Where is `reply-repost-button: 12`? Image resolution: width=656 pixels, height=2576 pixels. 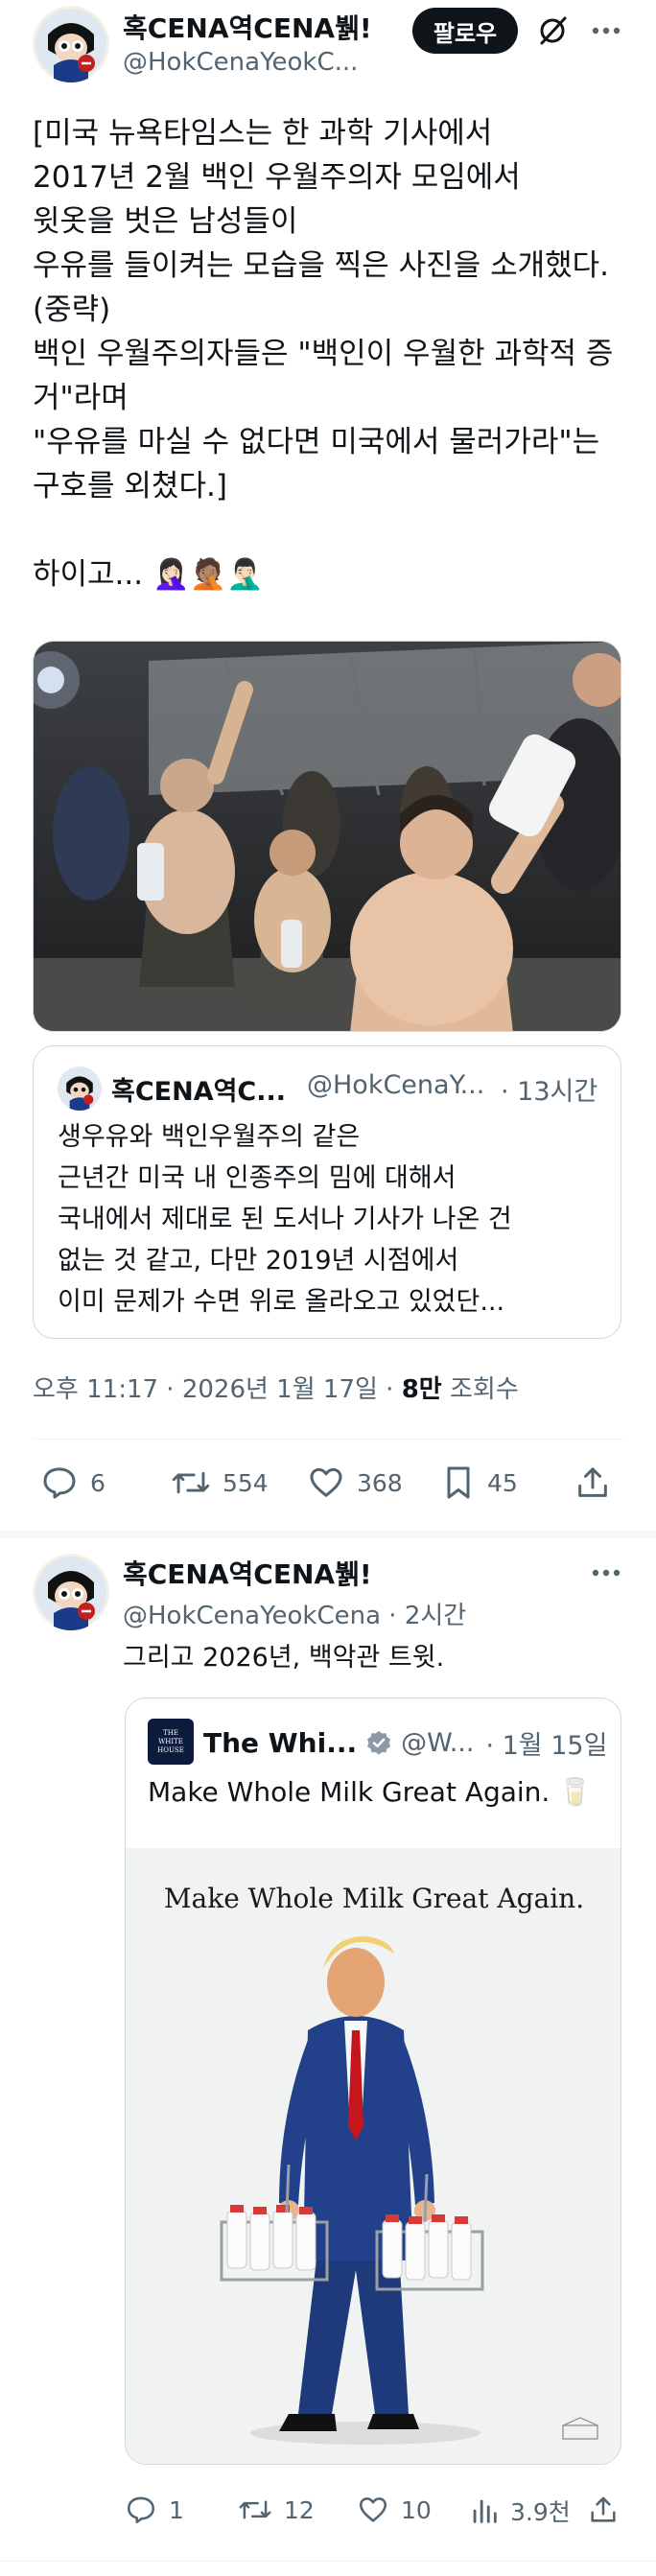 reply-repost-button: 12 is located at coordinates (276, 2510).